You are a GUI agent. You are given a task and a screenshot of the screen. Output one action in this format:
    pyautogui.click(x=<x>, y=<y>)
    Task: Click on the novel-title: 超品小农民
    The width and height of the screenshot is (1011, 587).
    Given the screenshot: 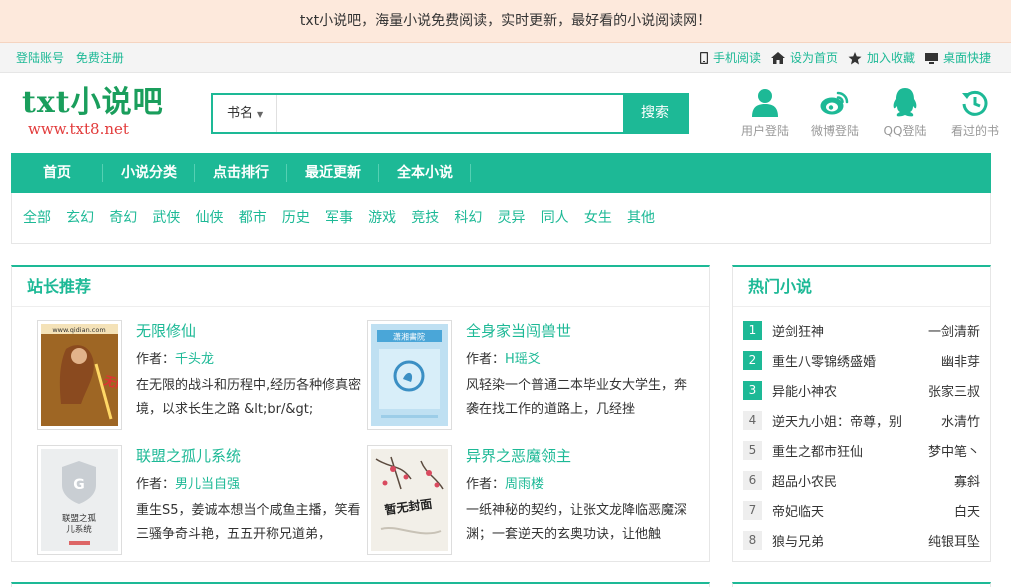 What is the action you would take?
    pyautogui.click(x=859, y=480)
    